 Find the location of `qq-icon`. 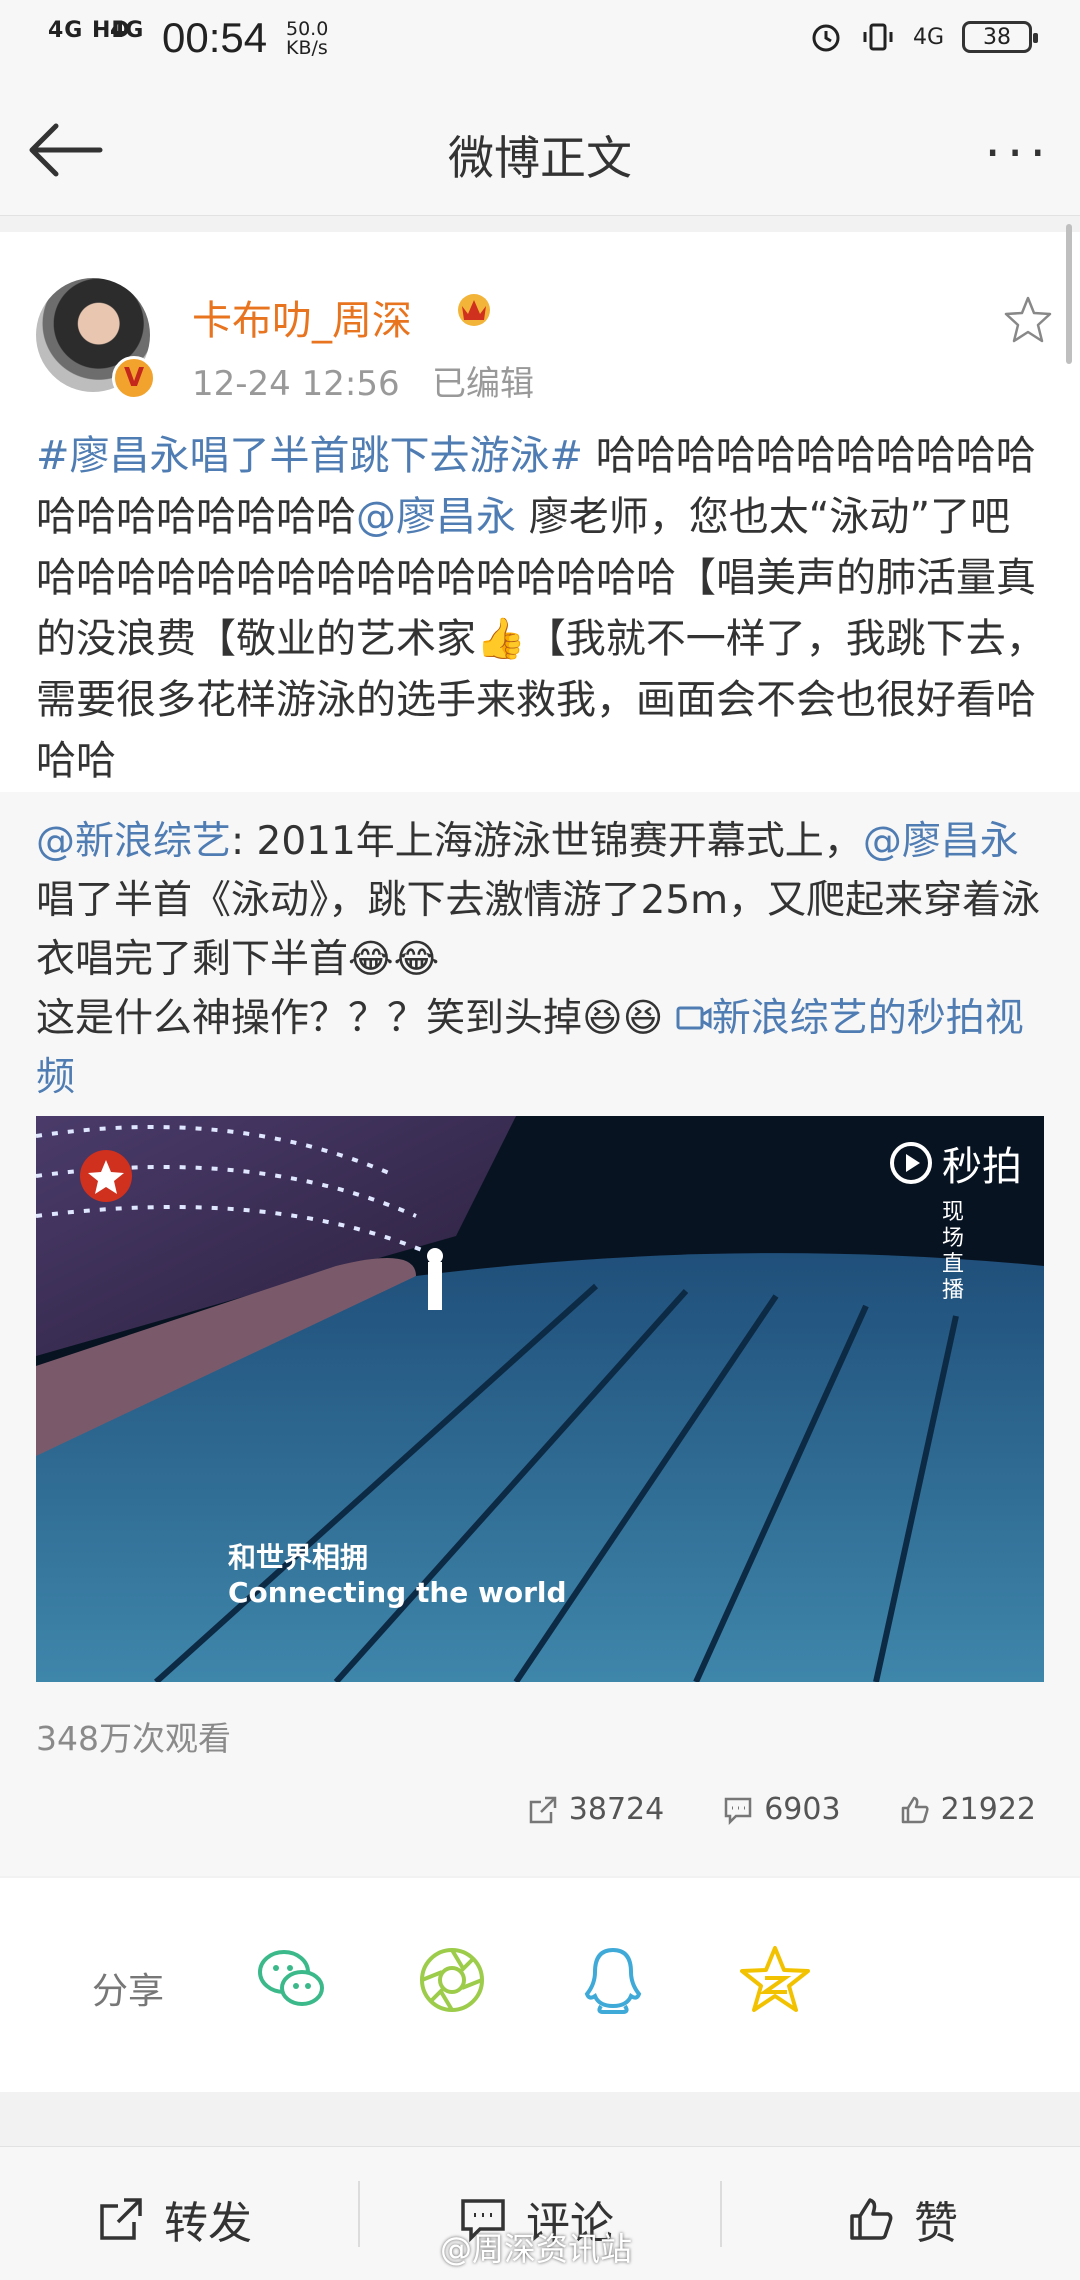

qq-icon is located at coordinates (613, 1980).